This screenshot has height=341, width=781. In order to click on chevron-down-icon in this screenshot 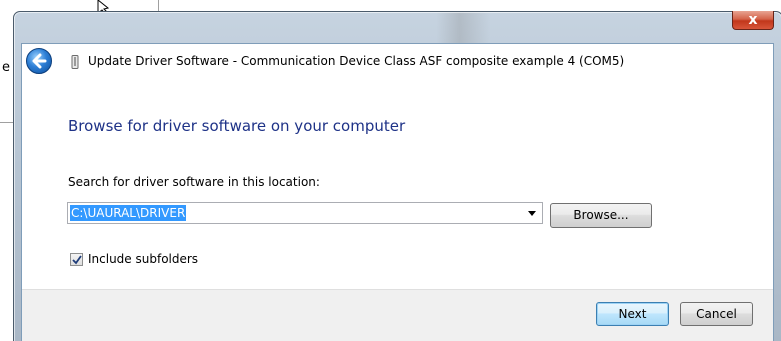, I will do `click(532, 213)`.